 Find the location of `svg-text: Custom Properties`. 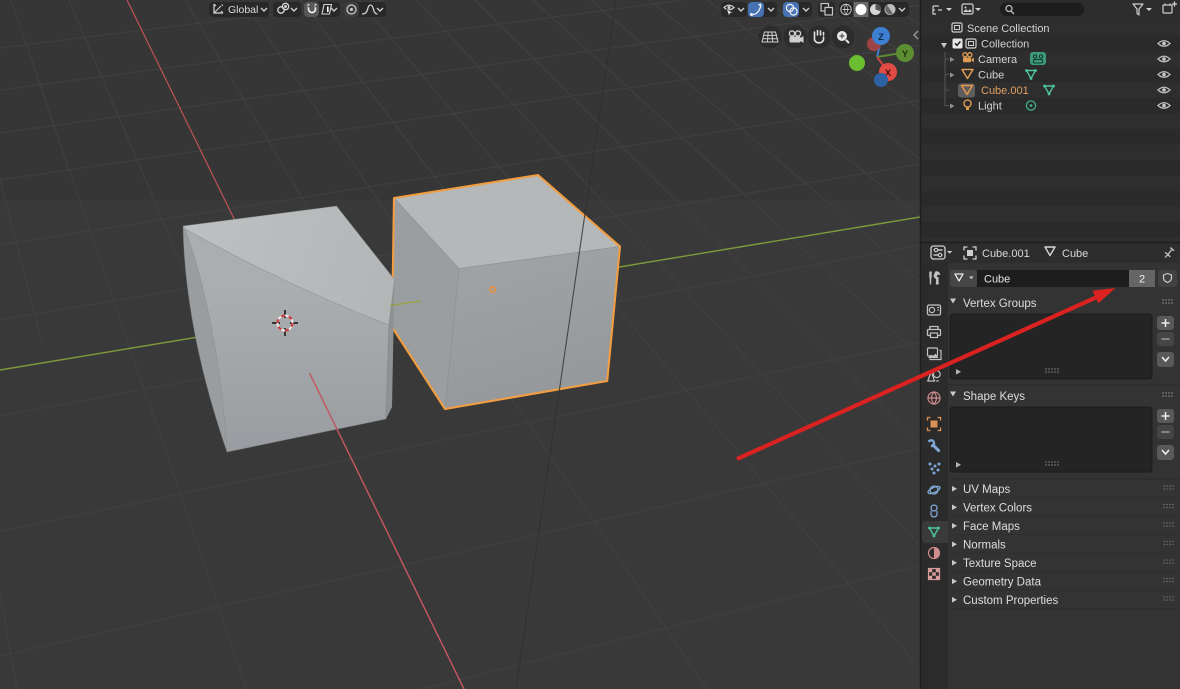

svg-text: Custom Properties is located at coordinates (1010, 601).